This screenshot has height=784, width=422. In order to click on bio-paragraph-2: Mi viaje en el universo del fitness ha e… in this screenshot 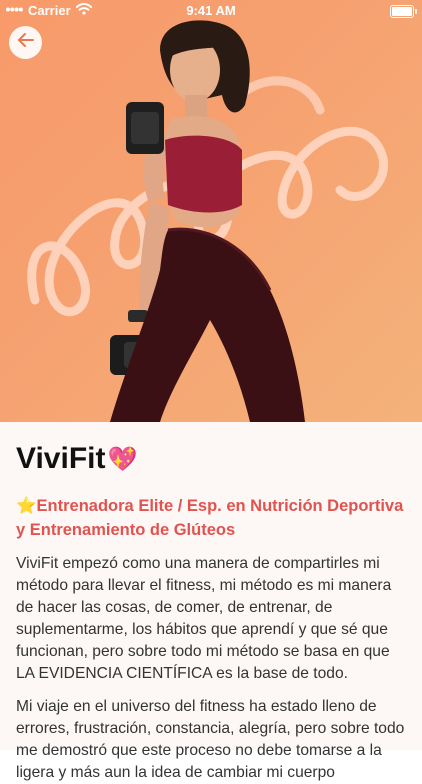, I will do `click(210, 739)`.